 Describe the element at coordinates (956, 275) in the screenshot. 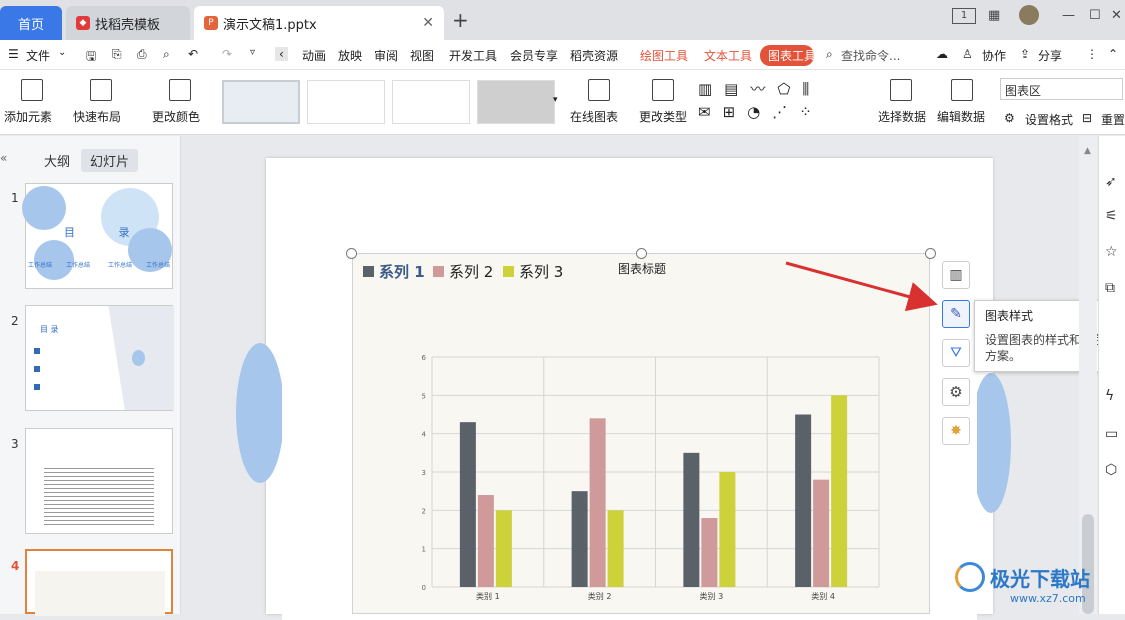

I see `chart-elements-button: ▥` at that location.